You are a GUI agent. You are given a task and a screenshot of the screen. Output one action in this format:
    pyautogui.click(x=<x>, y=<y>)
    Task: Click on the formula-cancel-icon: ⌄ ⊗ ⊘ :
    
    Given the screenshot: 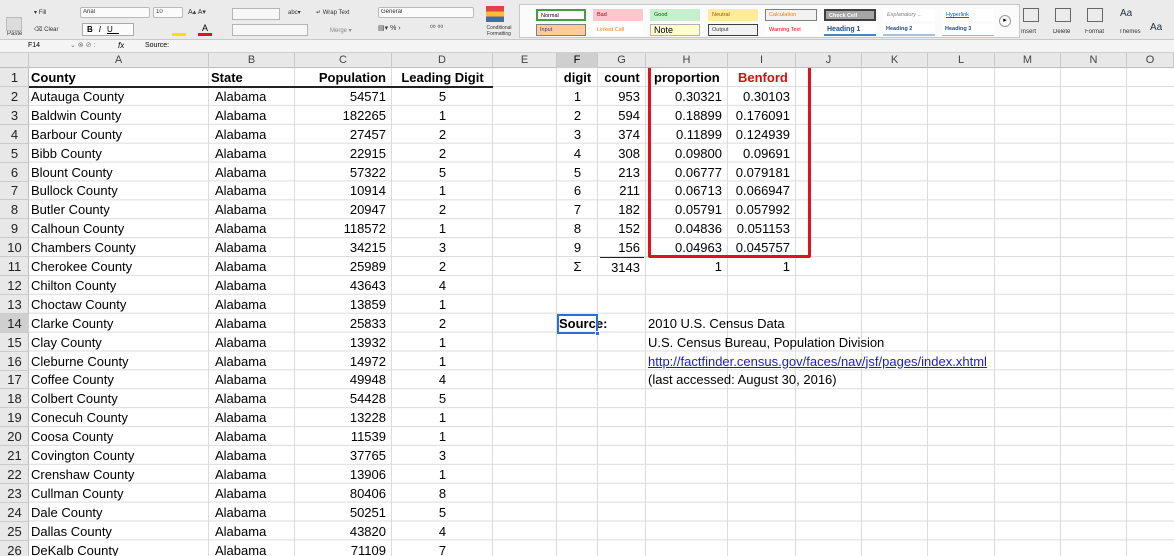 What is the action you would take?
    pyautogui.click(x=82, y=46)
    